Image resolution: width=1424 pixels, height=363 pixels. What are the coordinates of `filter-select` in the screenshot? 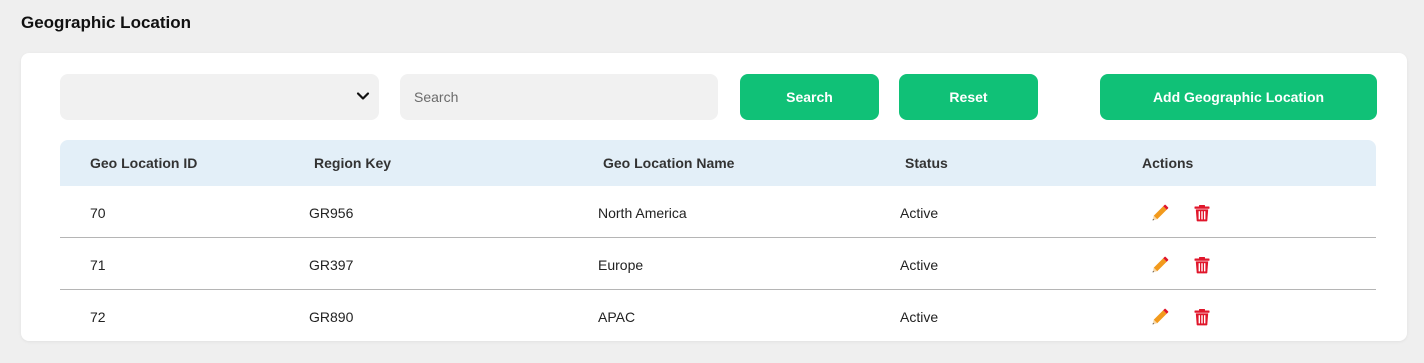 It's located at (219, 97).